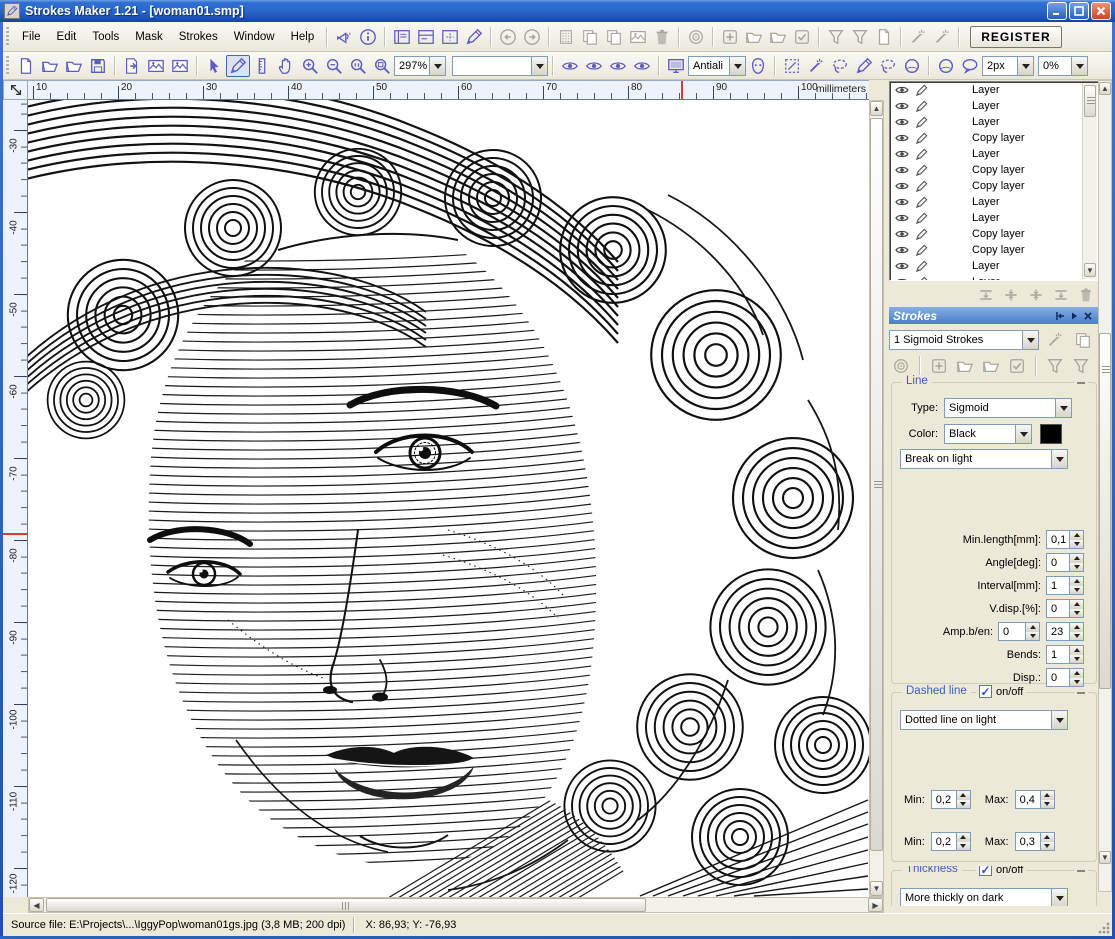 This screenshot has height=939, width=1115. What do you see at coordinates (950, 799) in the screenshot?
I see `stroke-min-spinner: 0,2` at bounding box center [950, 799].